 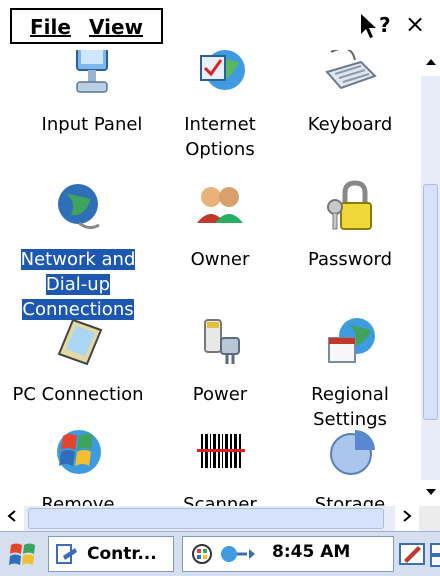 I want to click on item-label: Network and Dial-up Connections, so click(x=78, y=284).